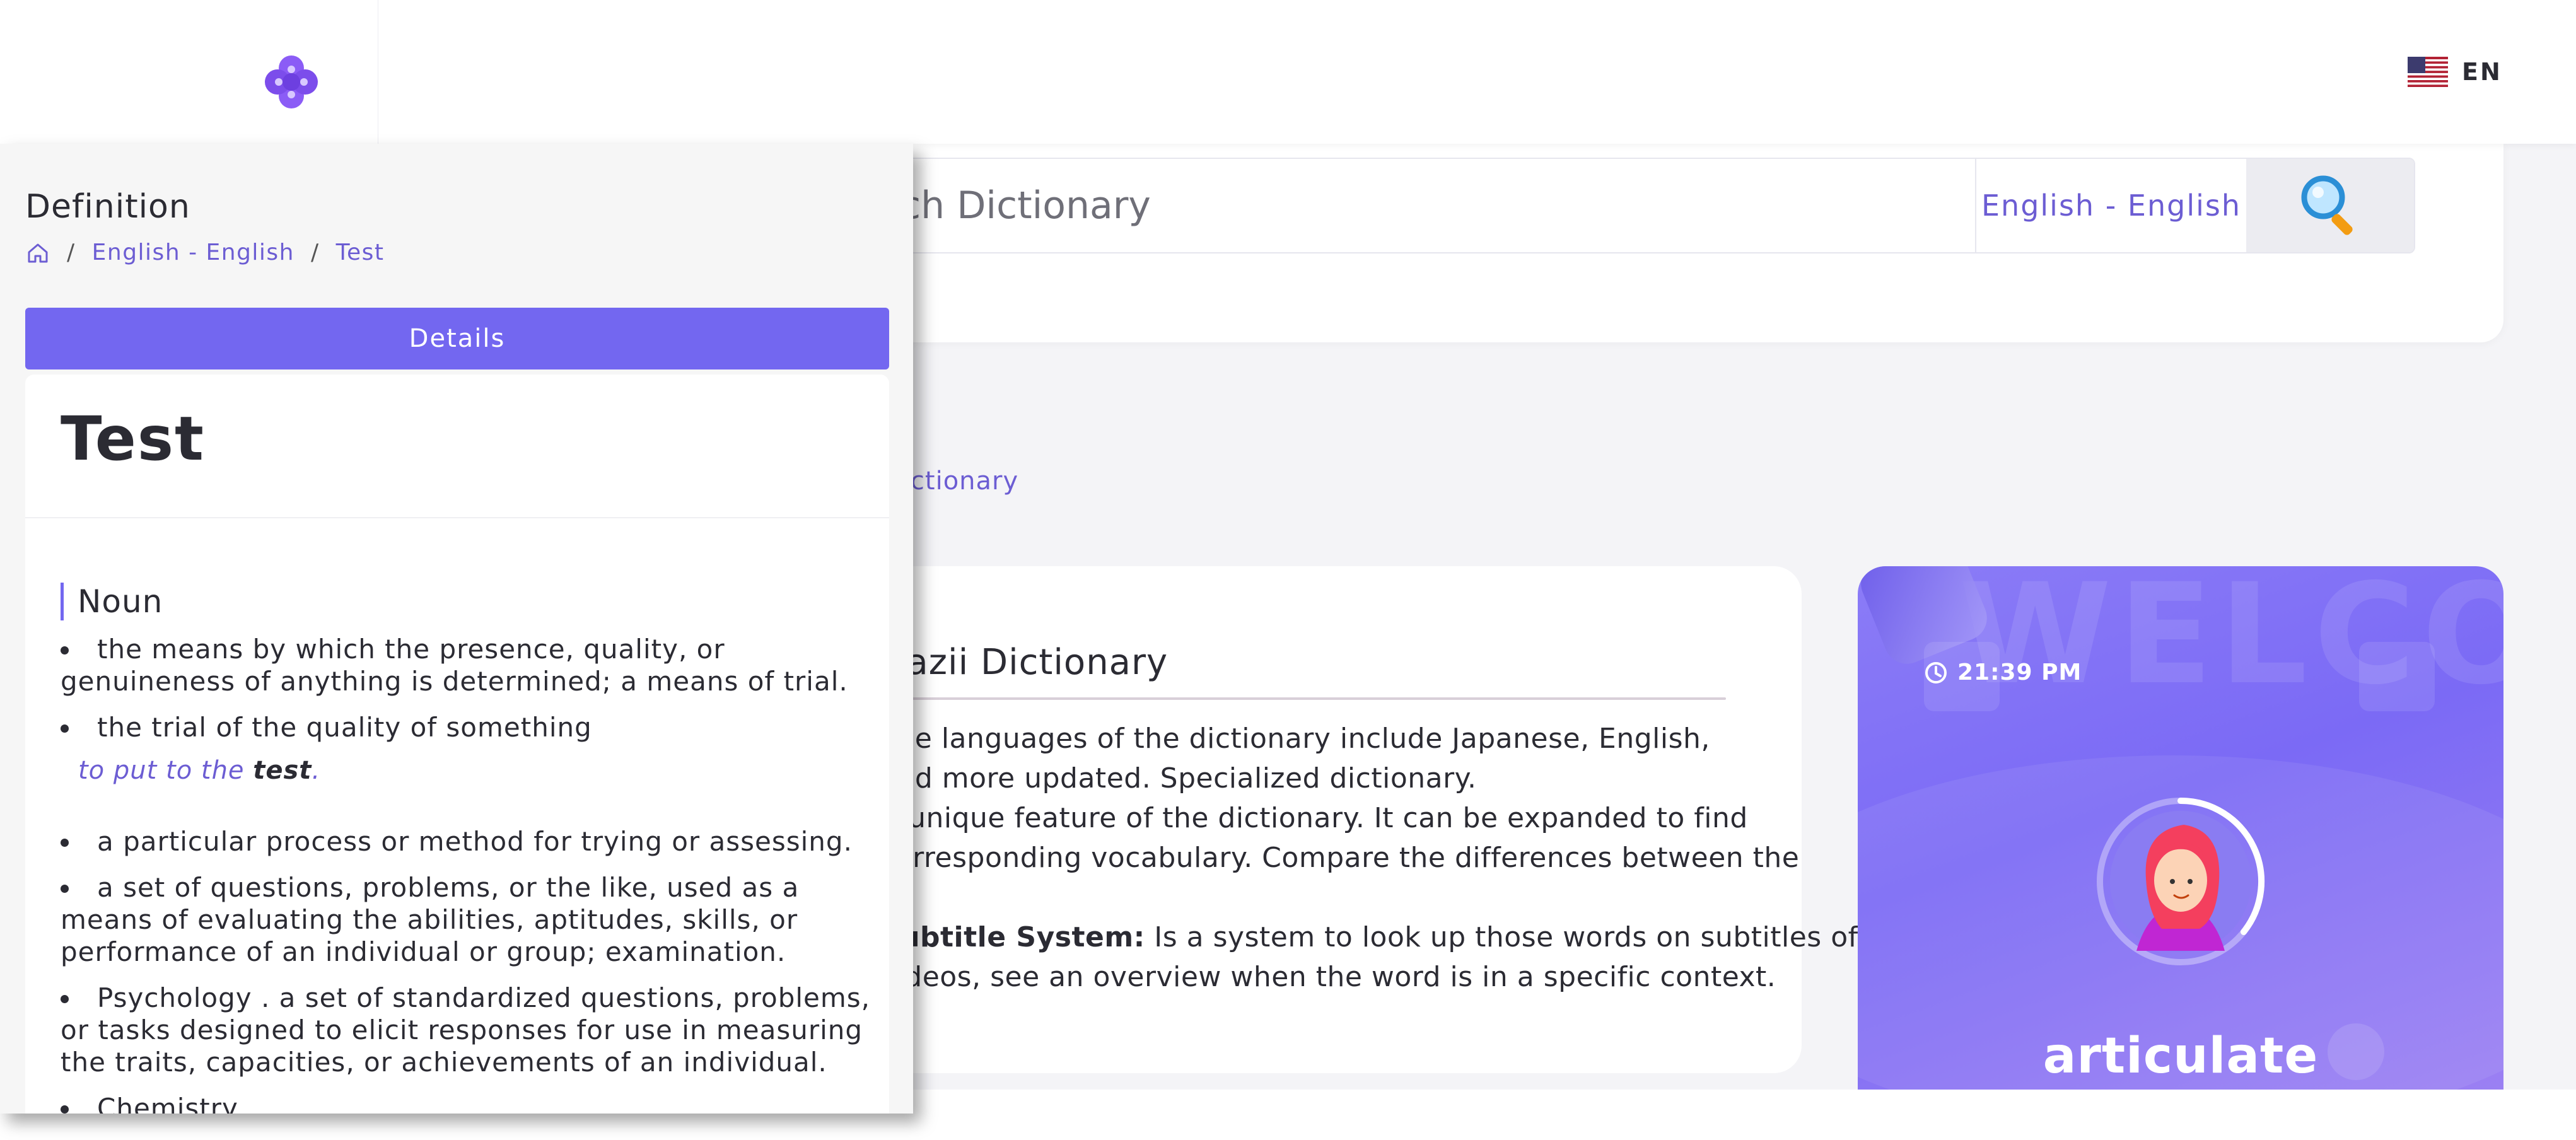  Describe the element at coordinates (1373, 206) in the screenshot. I see `search-input` at that location.